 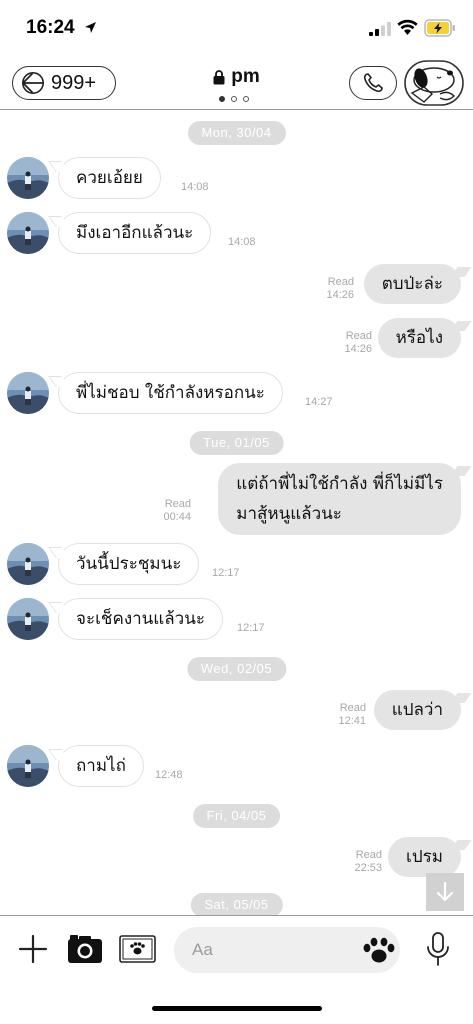 I want to click on incoming-message: ควยเอ้ยย 14:08, so click(x=236, y=180).